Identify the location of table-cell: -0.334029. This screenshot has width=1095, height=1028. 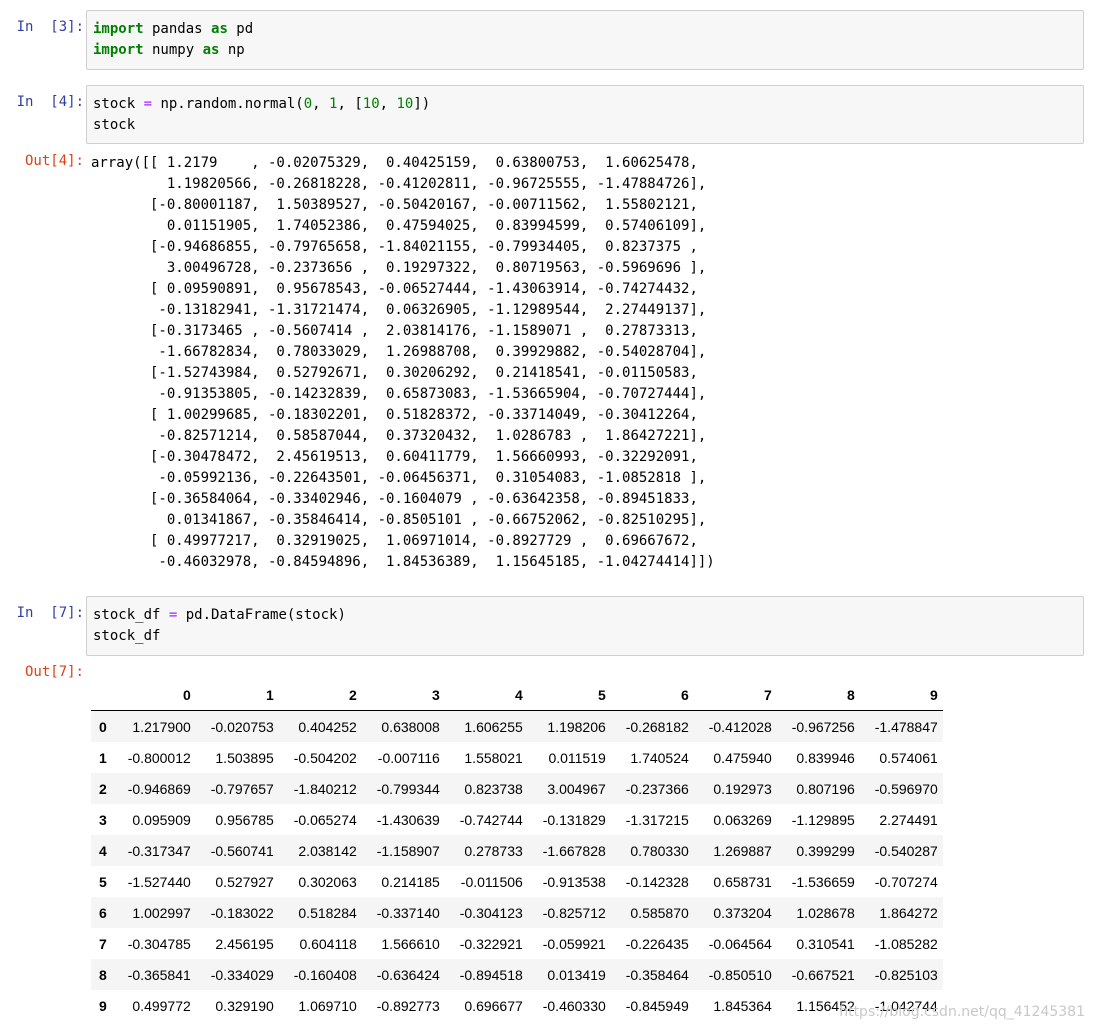
(242, 974).